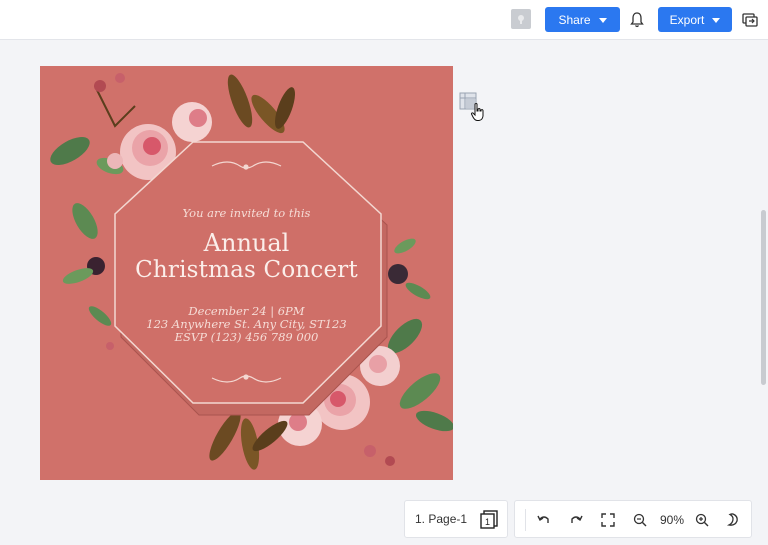  What do you see at coordinates (525, 520) in the screenshot?
I see `toolbar-divider` at bounding box center [525, 520].